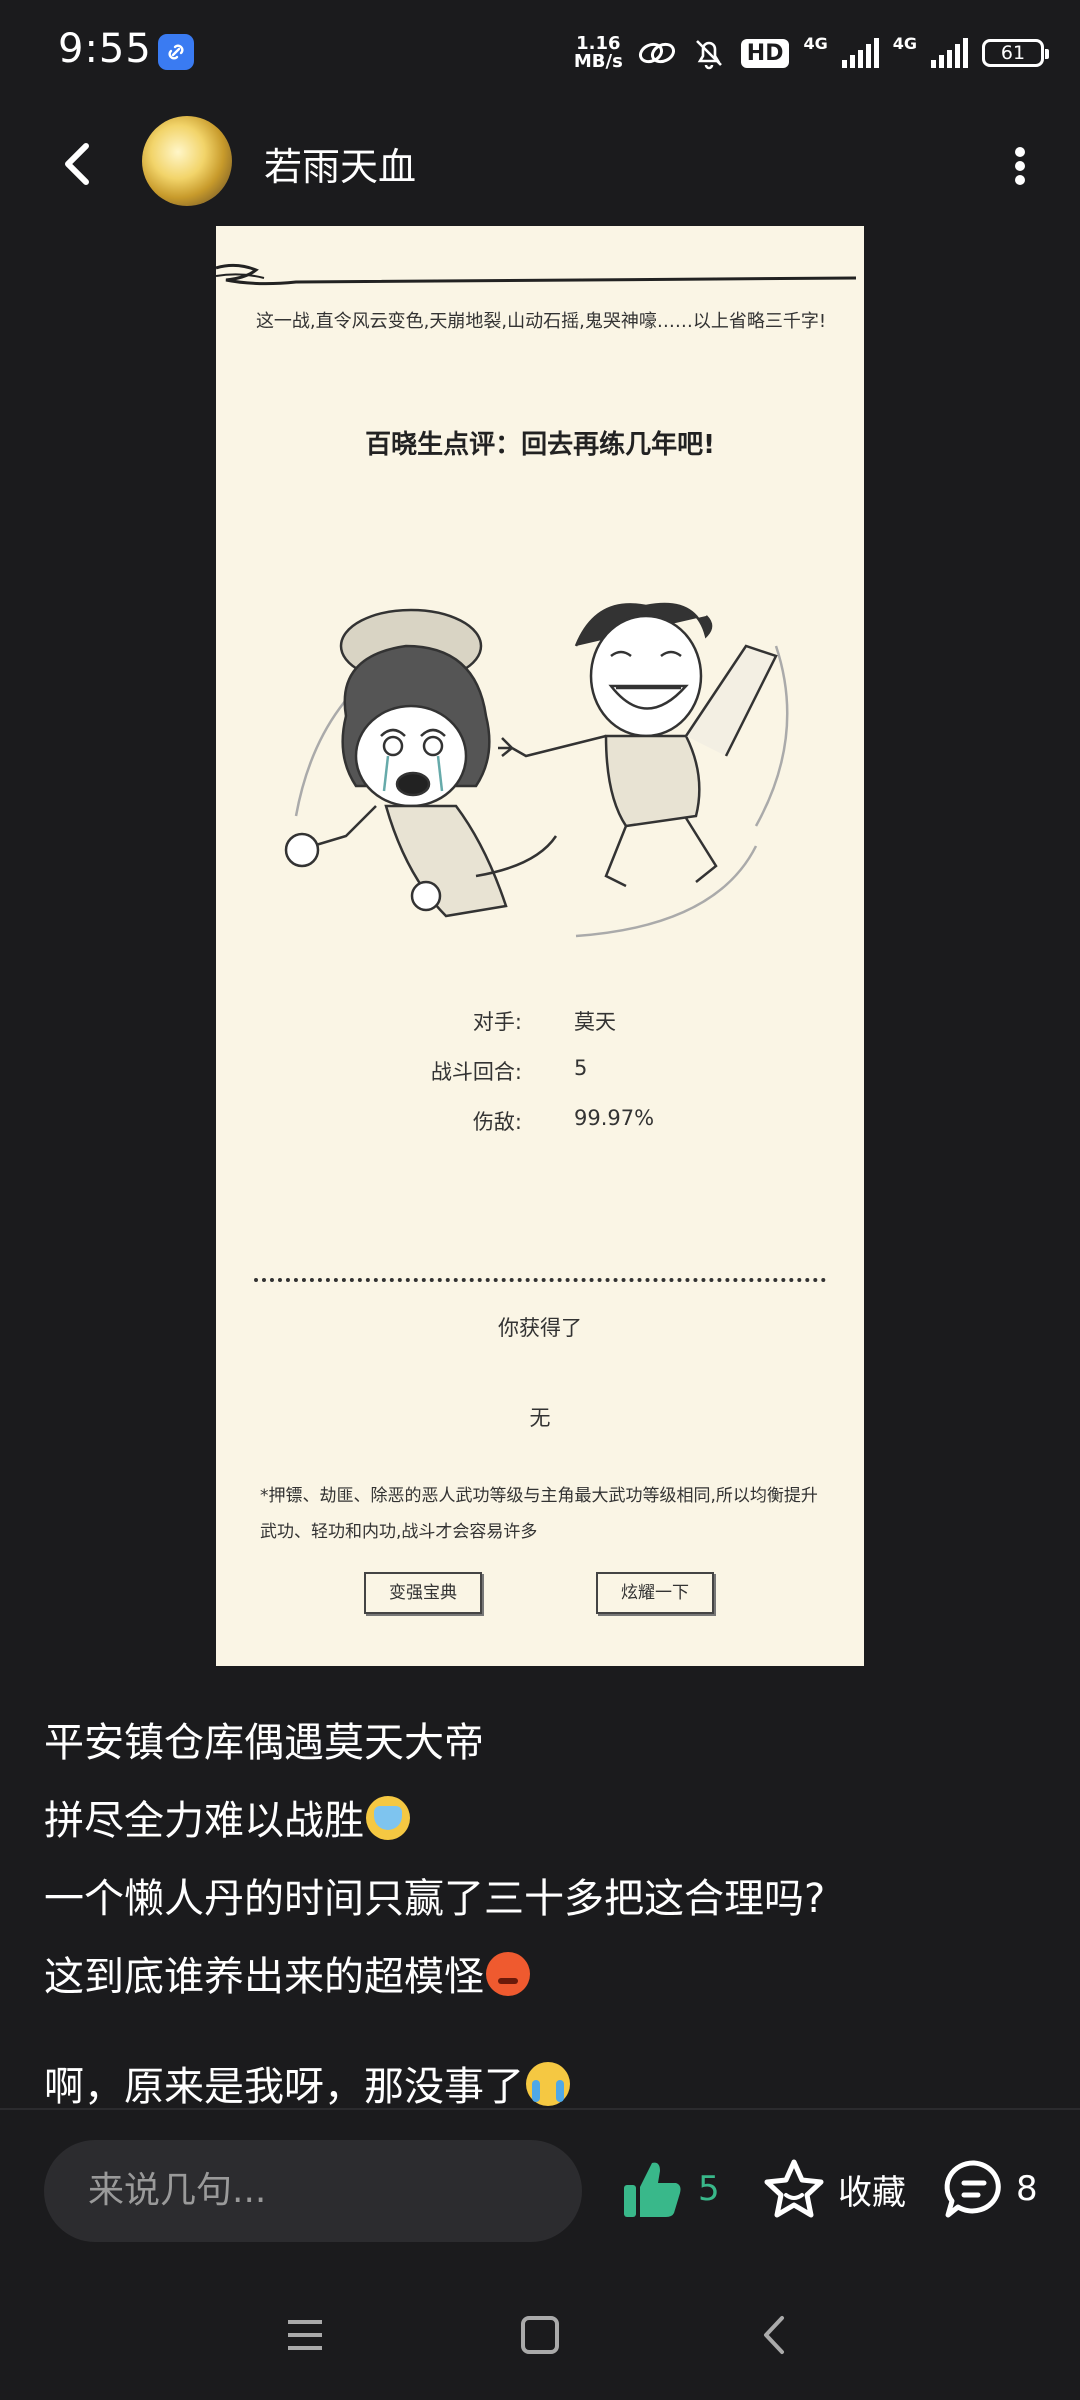 The width and height of the screenshot is (1080, 2400). I want to click on post-line: 拼尽全力难以战胜, so click(227, 1817).